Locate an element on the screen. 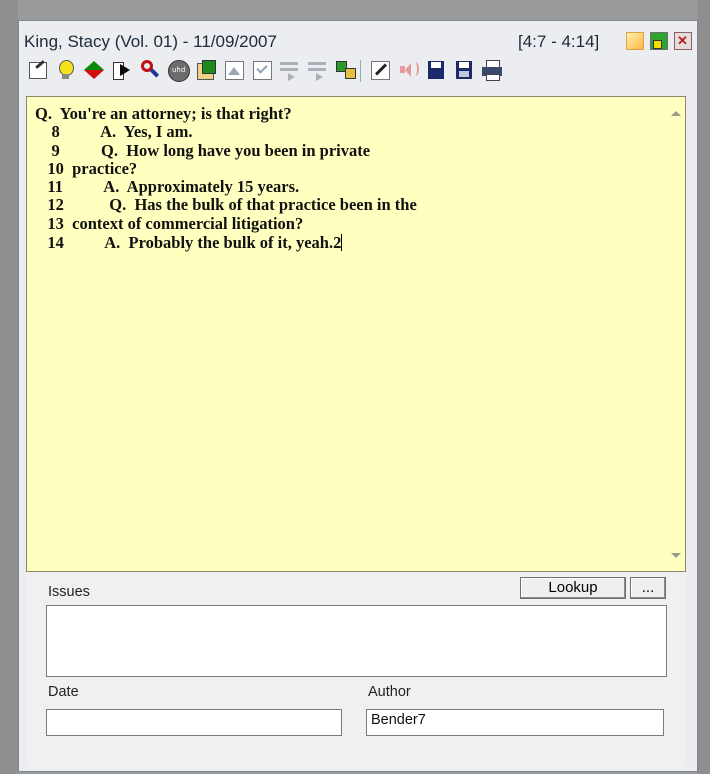  checkmark-doc-icon is located at coordinates (262, 70).